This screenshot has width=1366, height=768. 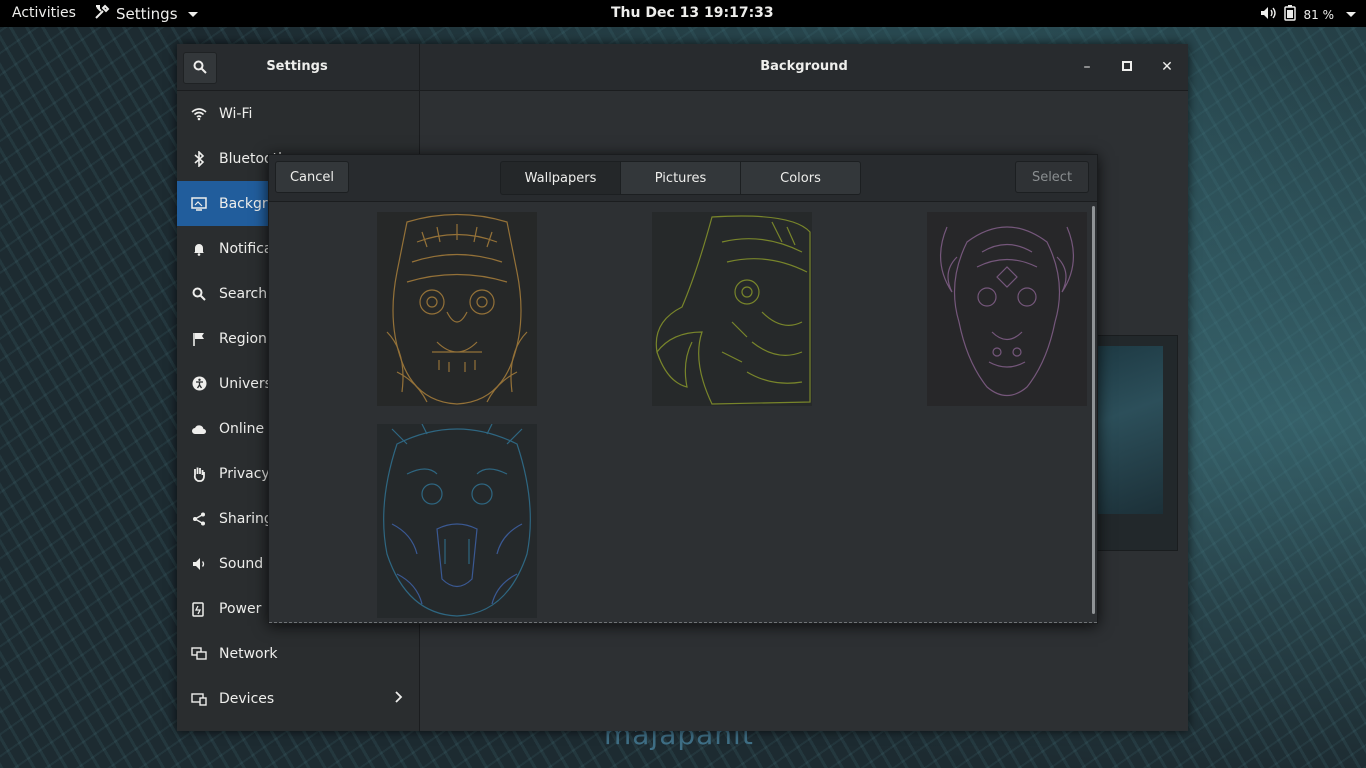 I want to click on bluetooth-icon, so click(x=199, y=158).